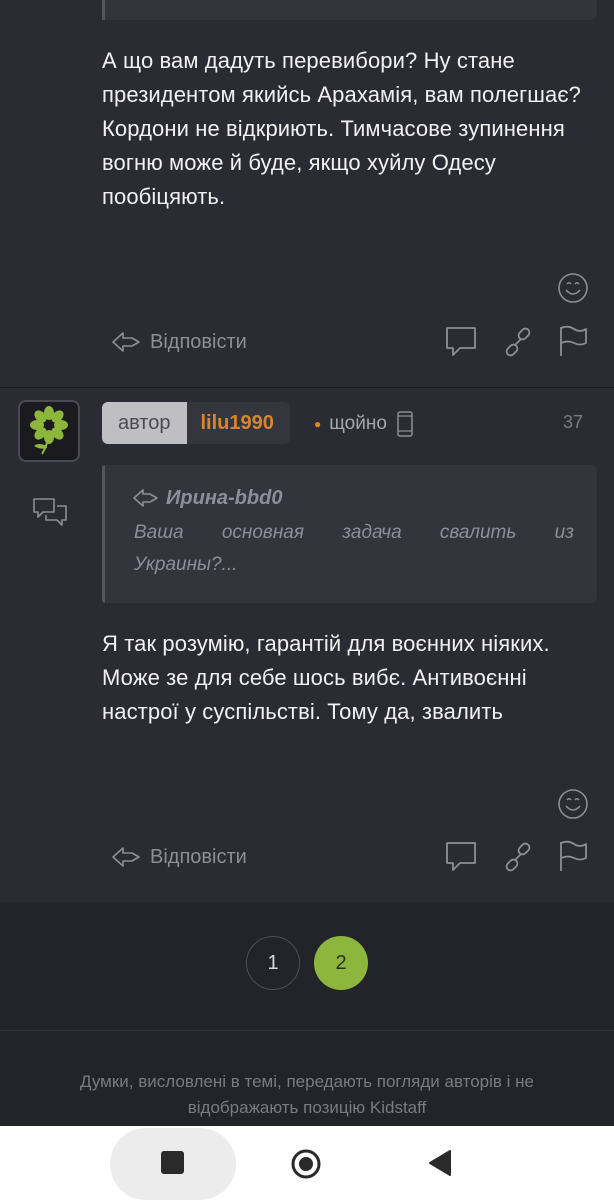 The width and height of the screenshot is (614, 1200). Describe the element at coordinates (172, 1162) in the screenshot. I see `recents-square-icon` at that location.